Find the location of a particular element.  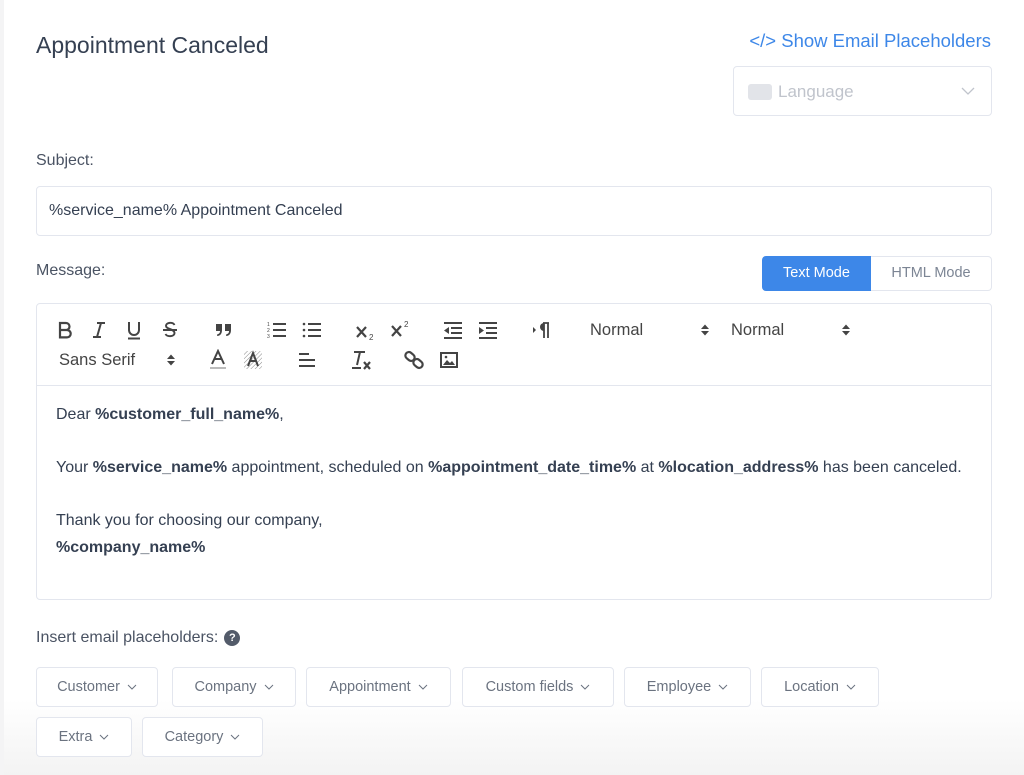

dropdown-label: Extra is located at coordinates (75, 737).